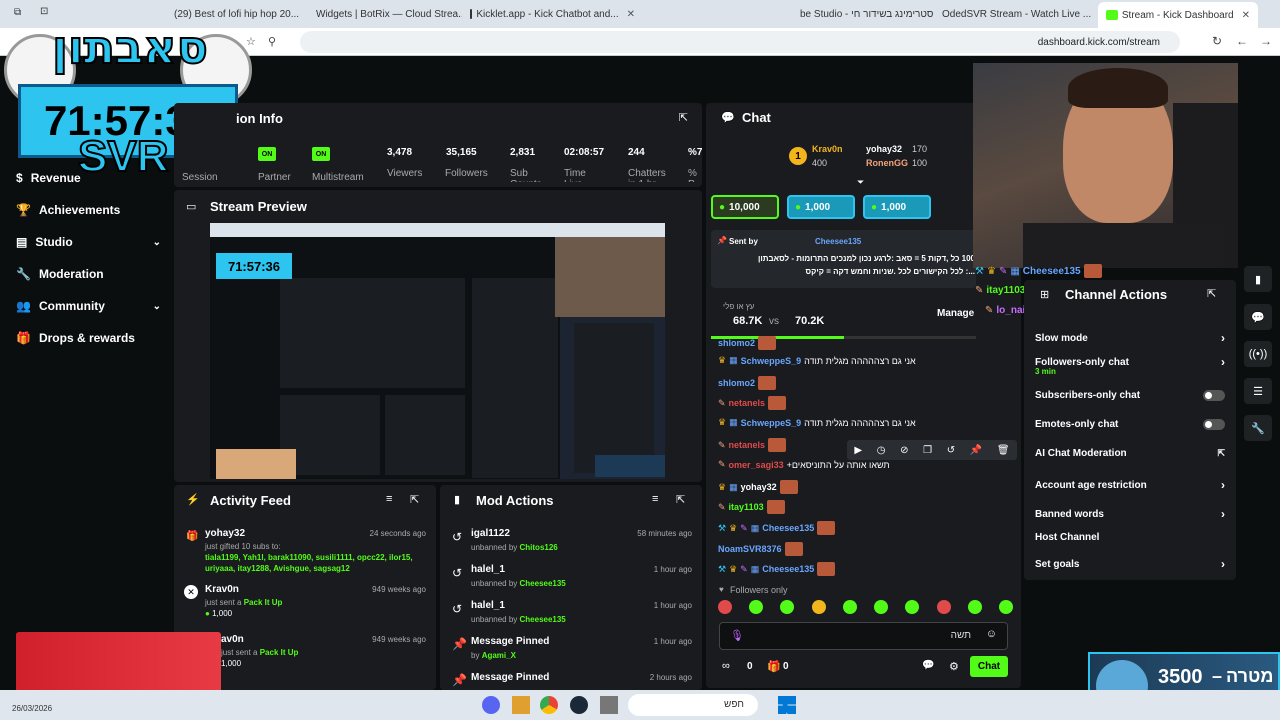 This screenshot has height=720, width=1280. What do you see at coordinates (693, 705) in the screenshot?
I see `taskbar-search: חפש` at bounding box center [693, 705].